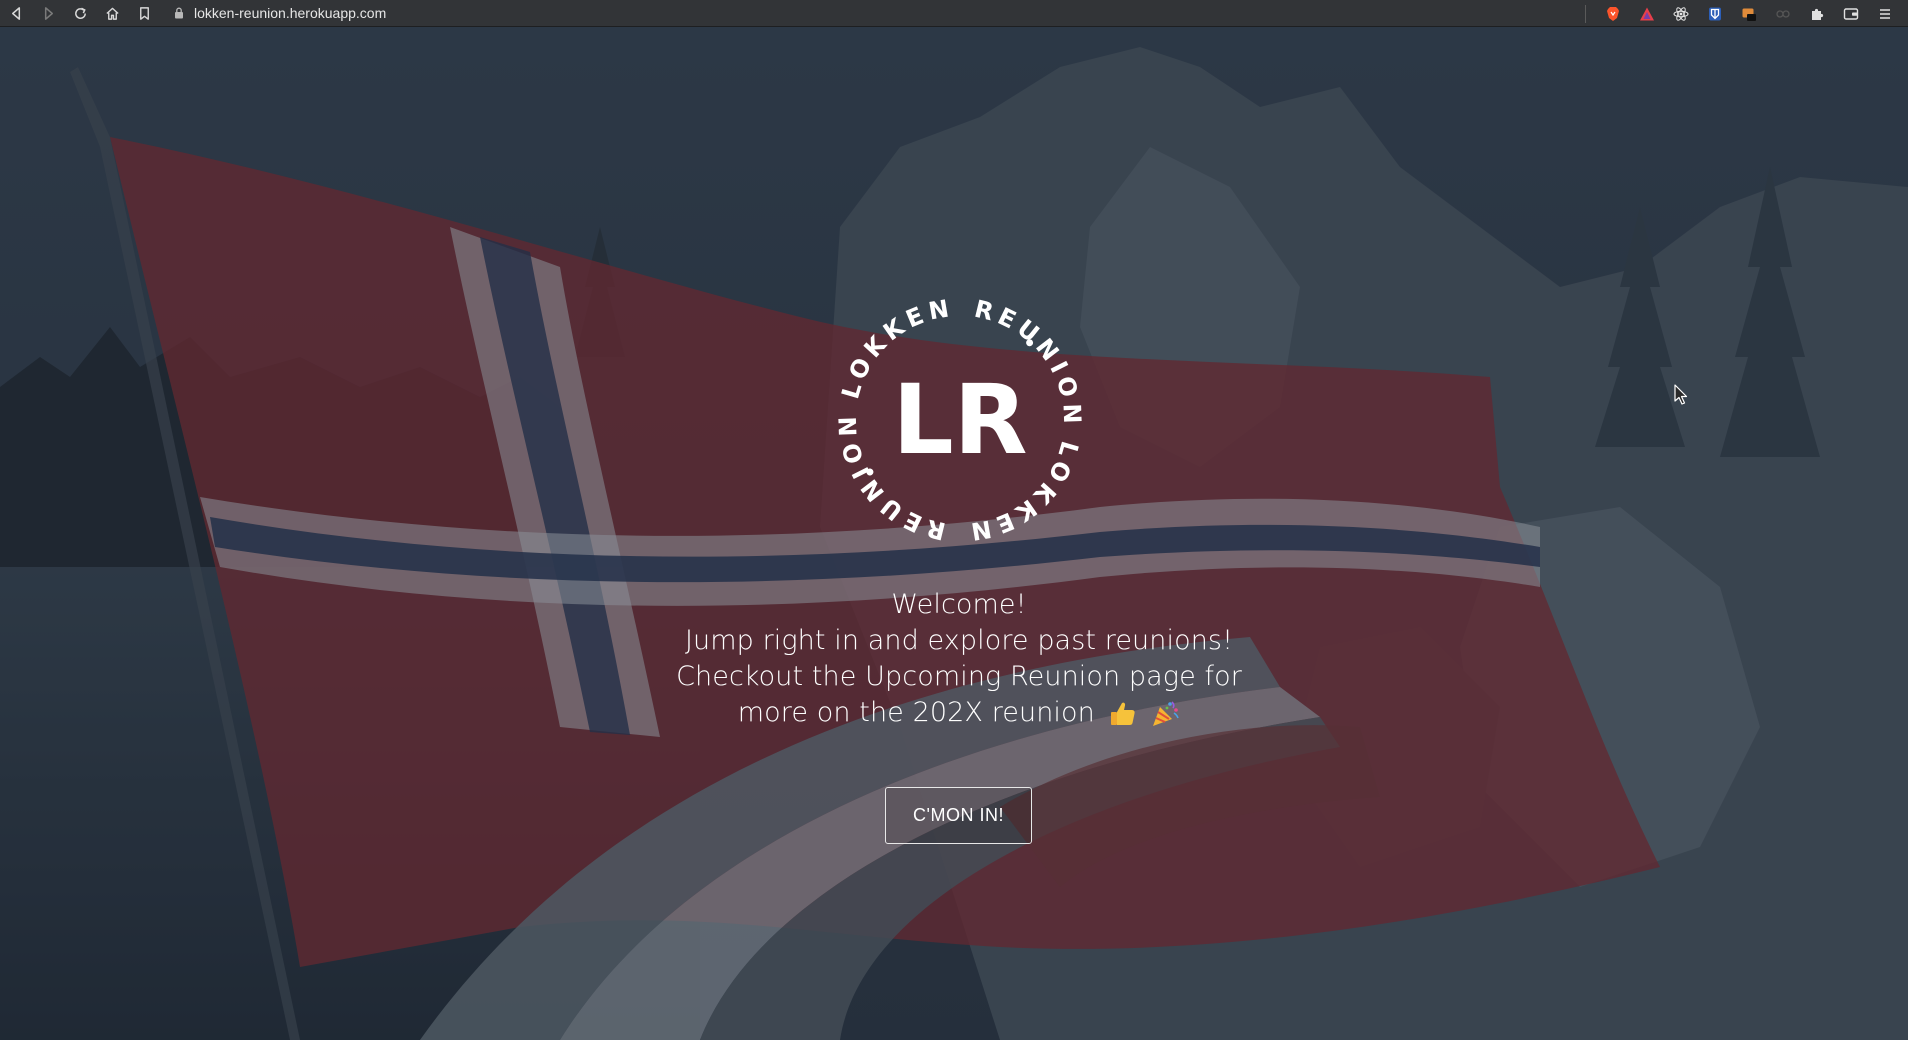 The height and width of the screenshot is (1040, 1908). Describe the element at coordinates (179, 13) in the screenshot. I see `lock-icon` at that location.